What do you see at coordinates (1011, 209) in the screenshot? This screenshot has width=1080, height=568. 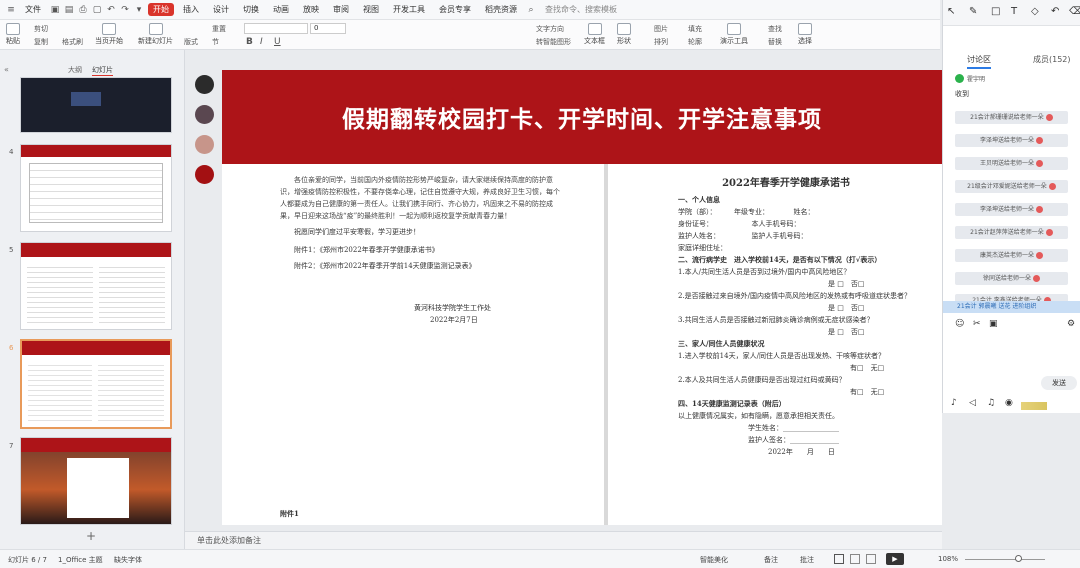 I see `chat-message: 李泽坤送给老师一朵` at bounding box center [1011, 209].